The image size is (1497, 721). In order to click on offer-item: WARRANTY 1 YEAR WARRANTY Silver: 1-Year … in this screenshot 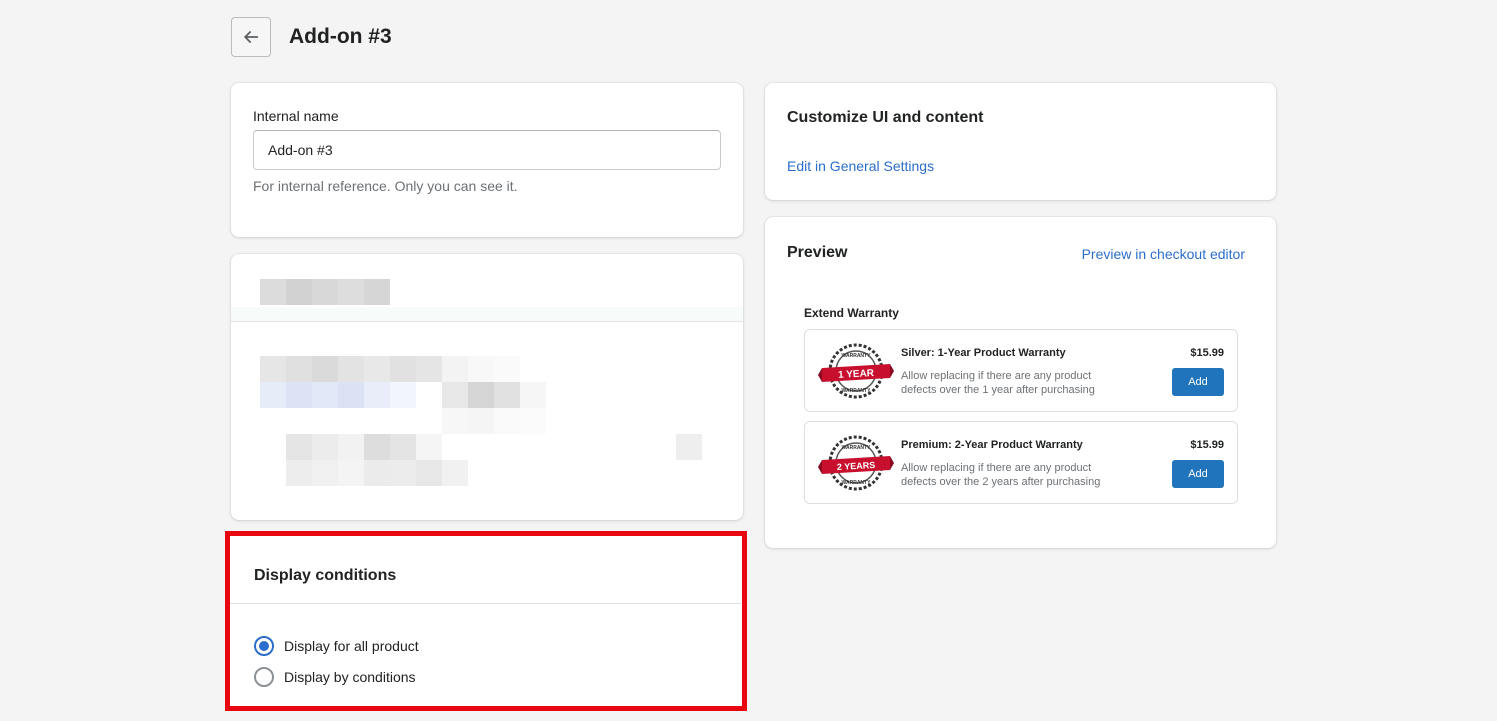, I will do `click(1021, 370)`.